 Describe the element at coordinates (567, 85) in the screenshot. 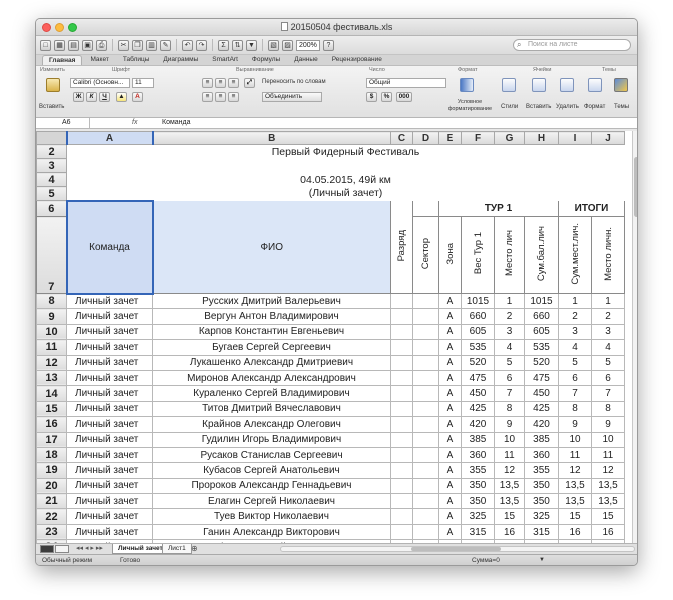

I see `delete-cells-icon` at that location.